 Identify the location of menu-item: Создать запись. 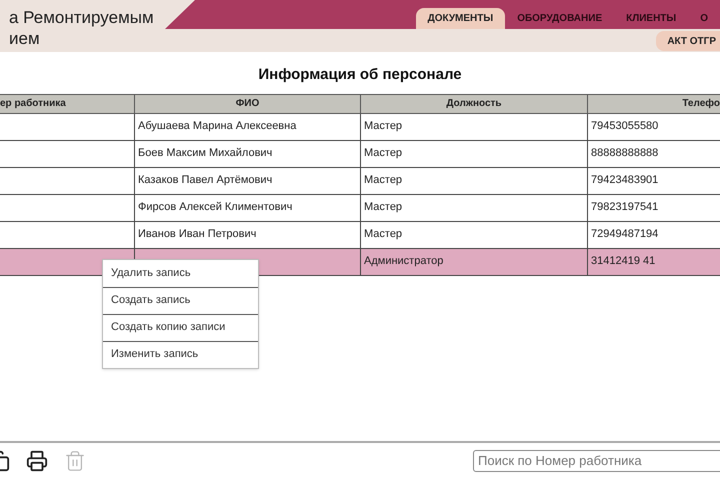
(180, 300).